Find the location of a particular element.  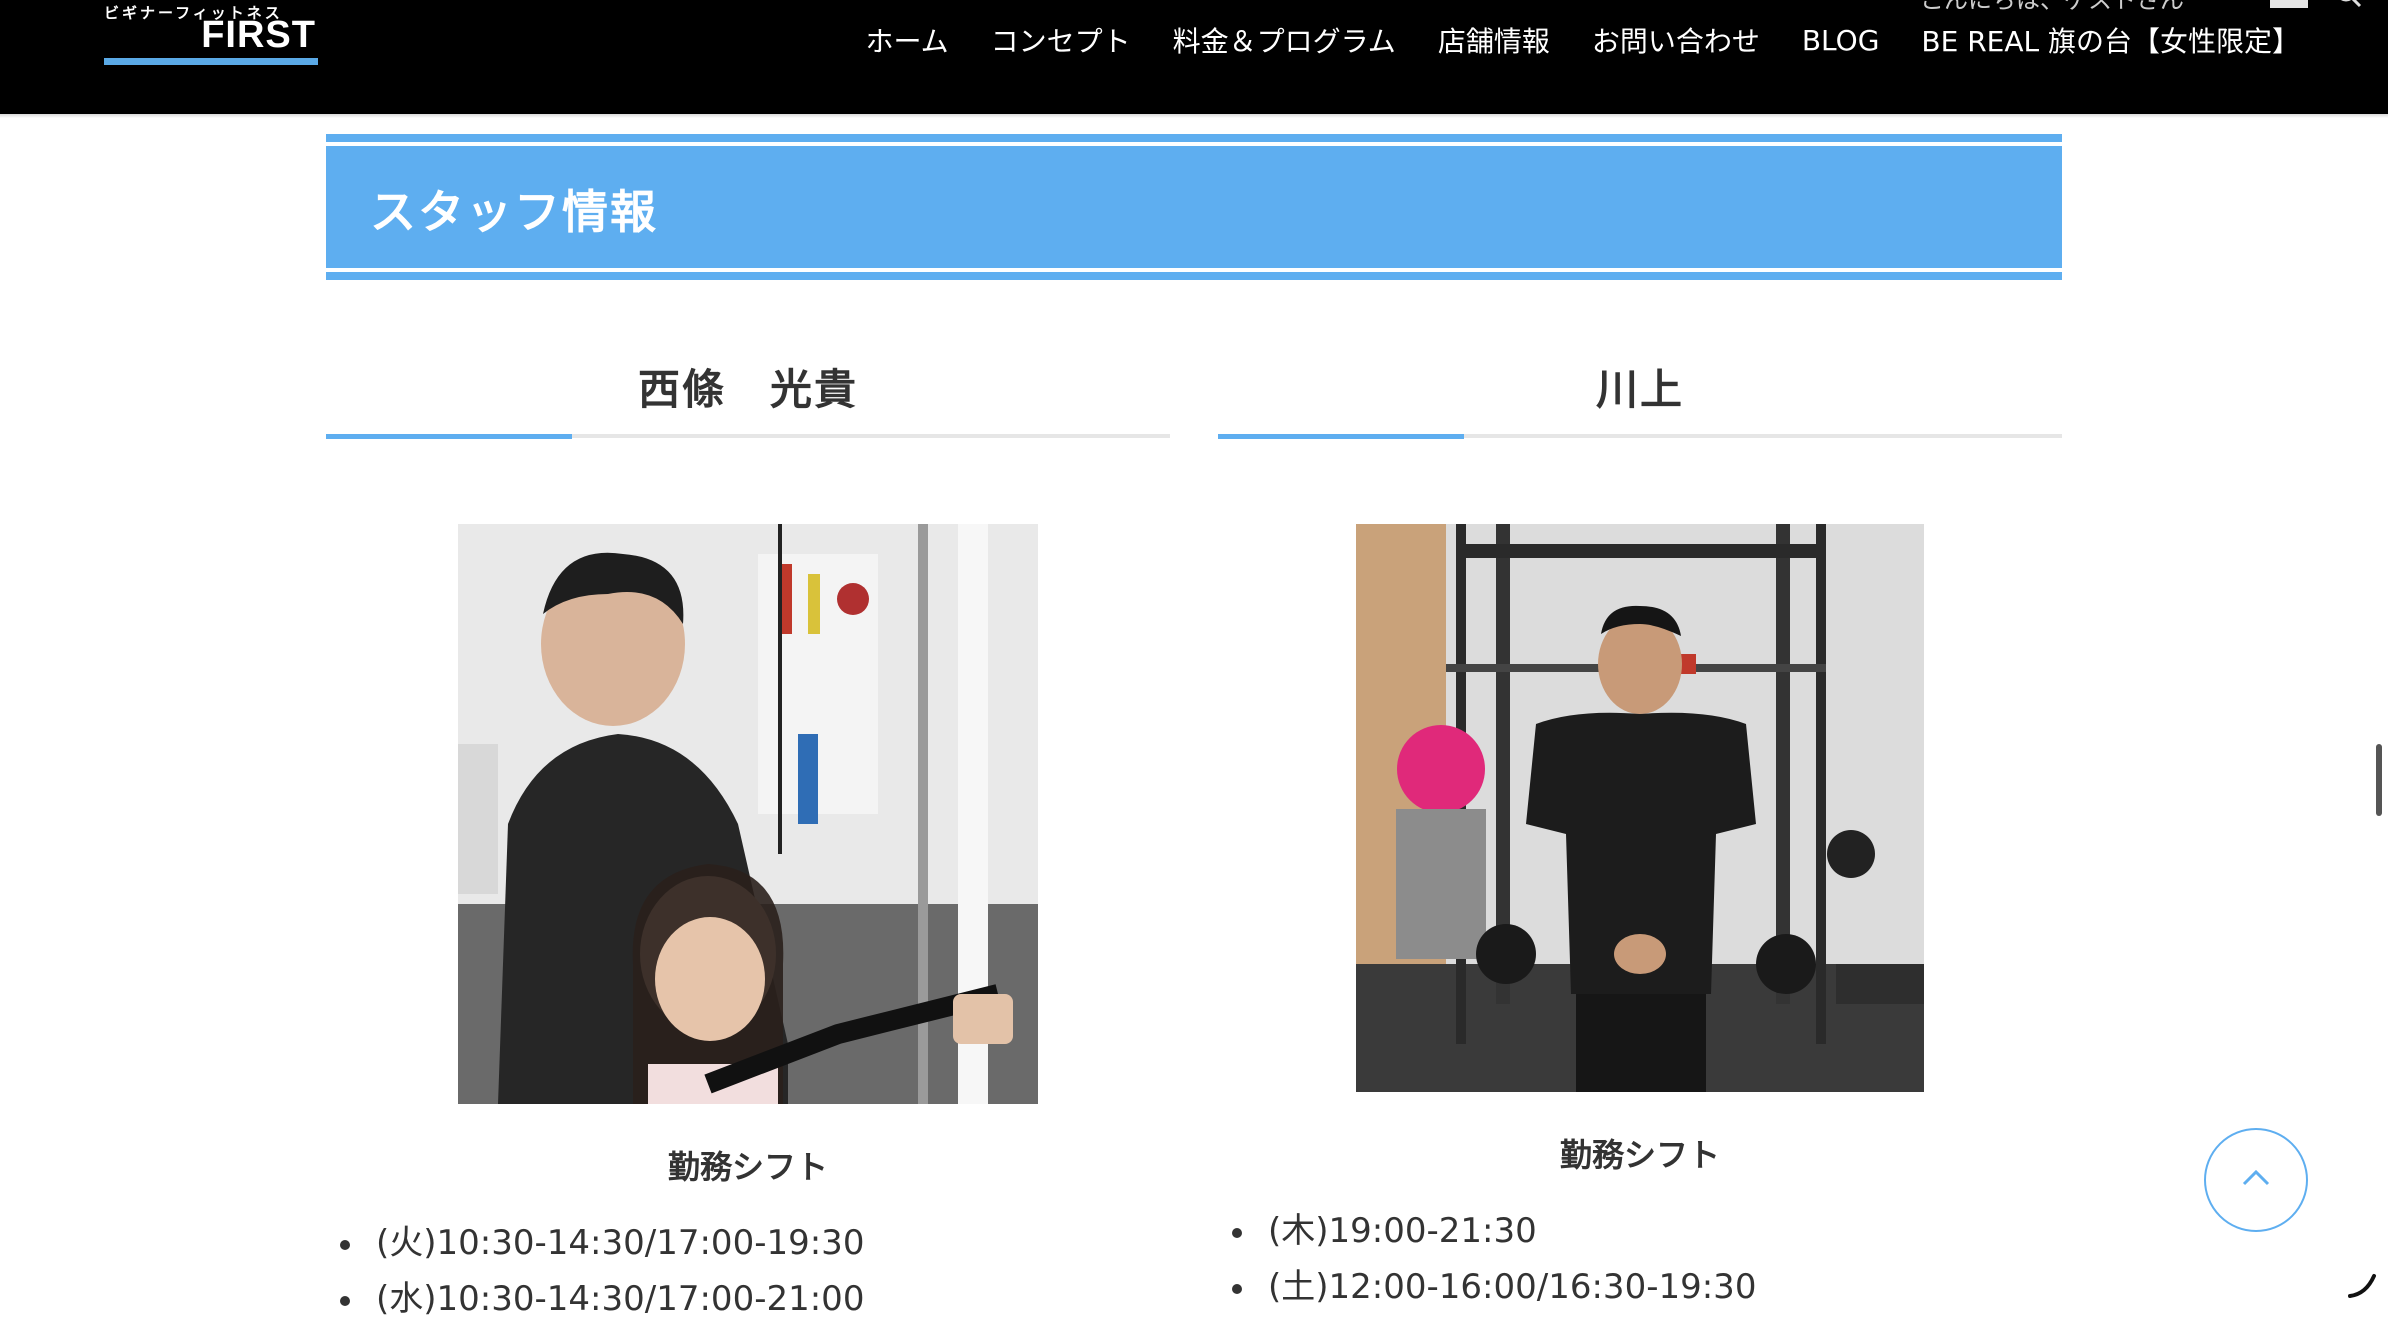

nav-be-real: BE REAL 旗の台【女性限定】 is located at coordinates (2110, 40).